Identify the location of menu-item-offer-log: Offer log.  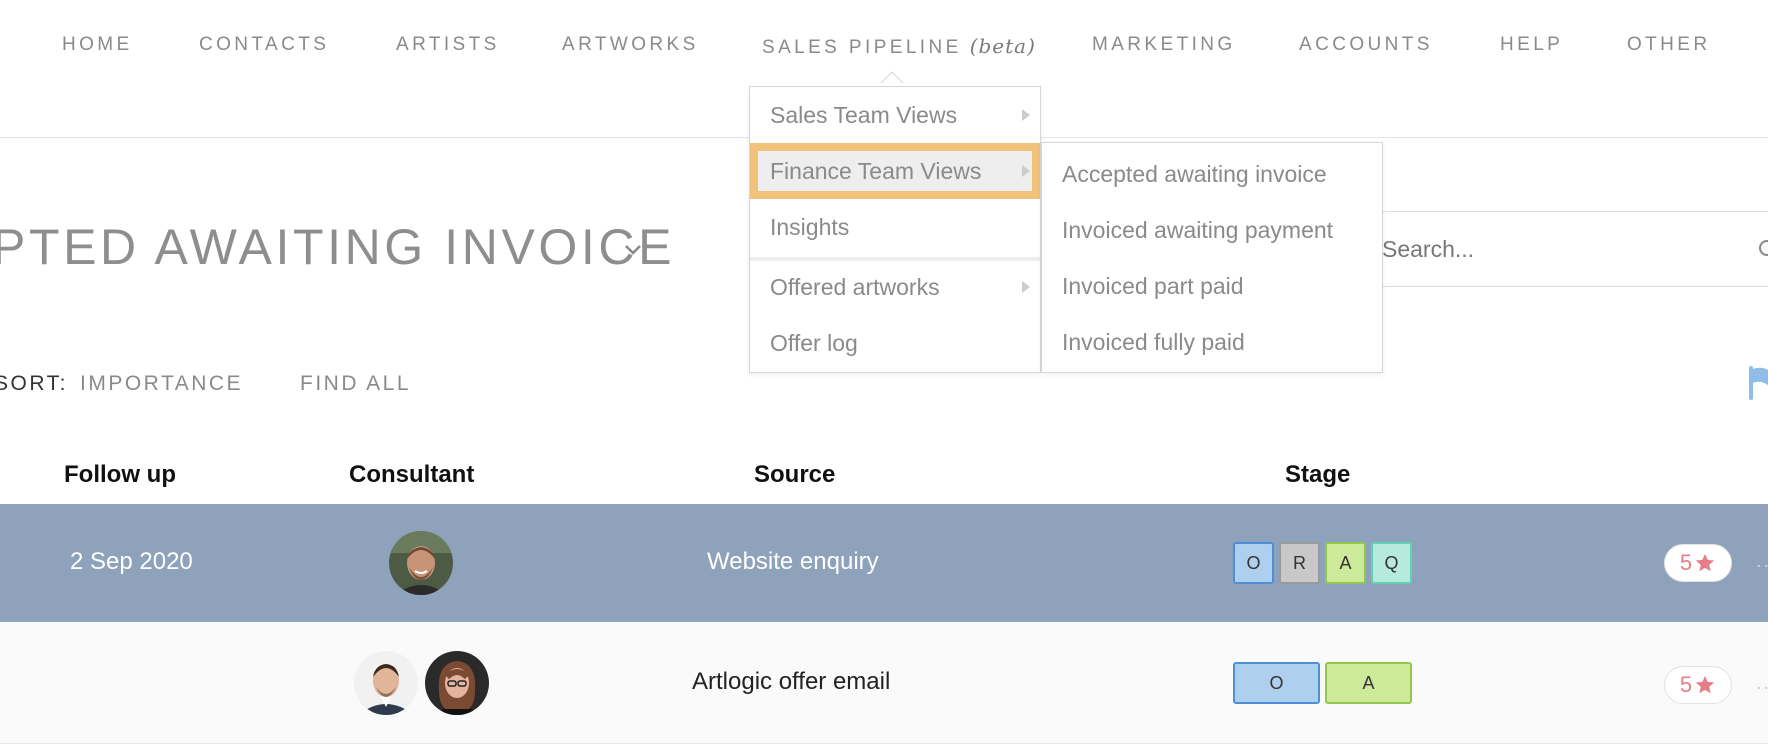
(895, 343).